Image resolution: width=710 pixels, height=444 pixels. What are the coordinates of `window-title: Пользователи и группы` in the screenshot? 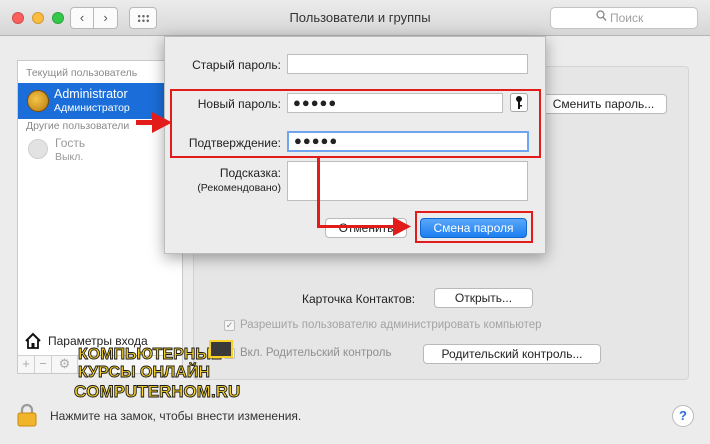 It's located at (360, 17).